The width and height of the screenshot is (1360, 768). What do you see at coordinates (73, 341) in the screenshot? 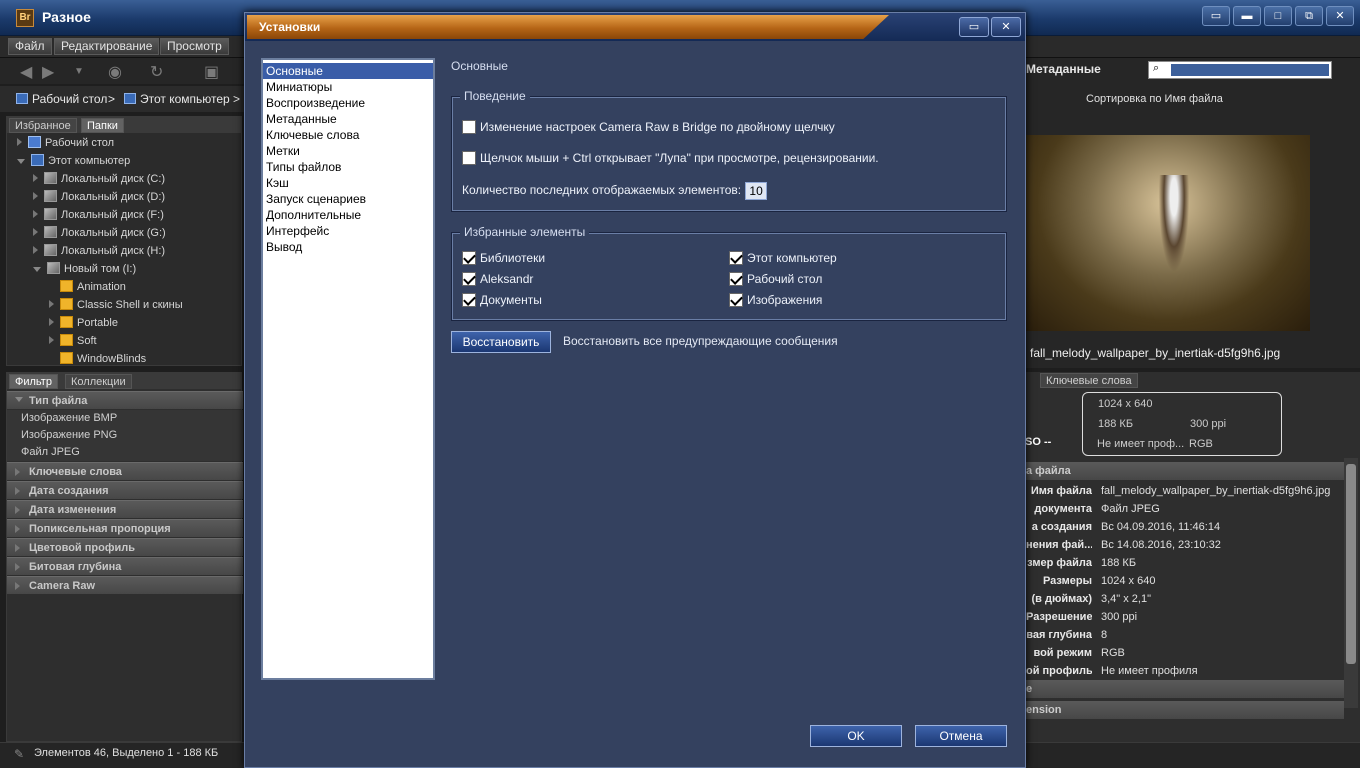
I see `tree-item: Soft` at bounding box center [73, 341].